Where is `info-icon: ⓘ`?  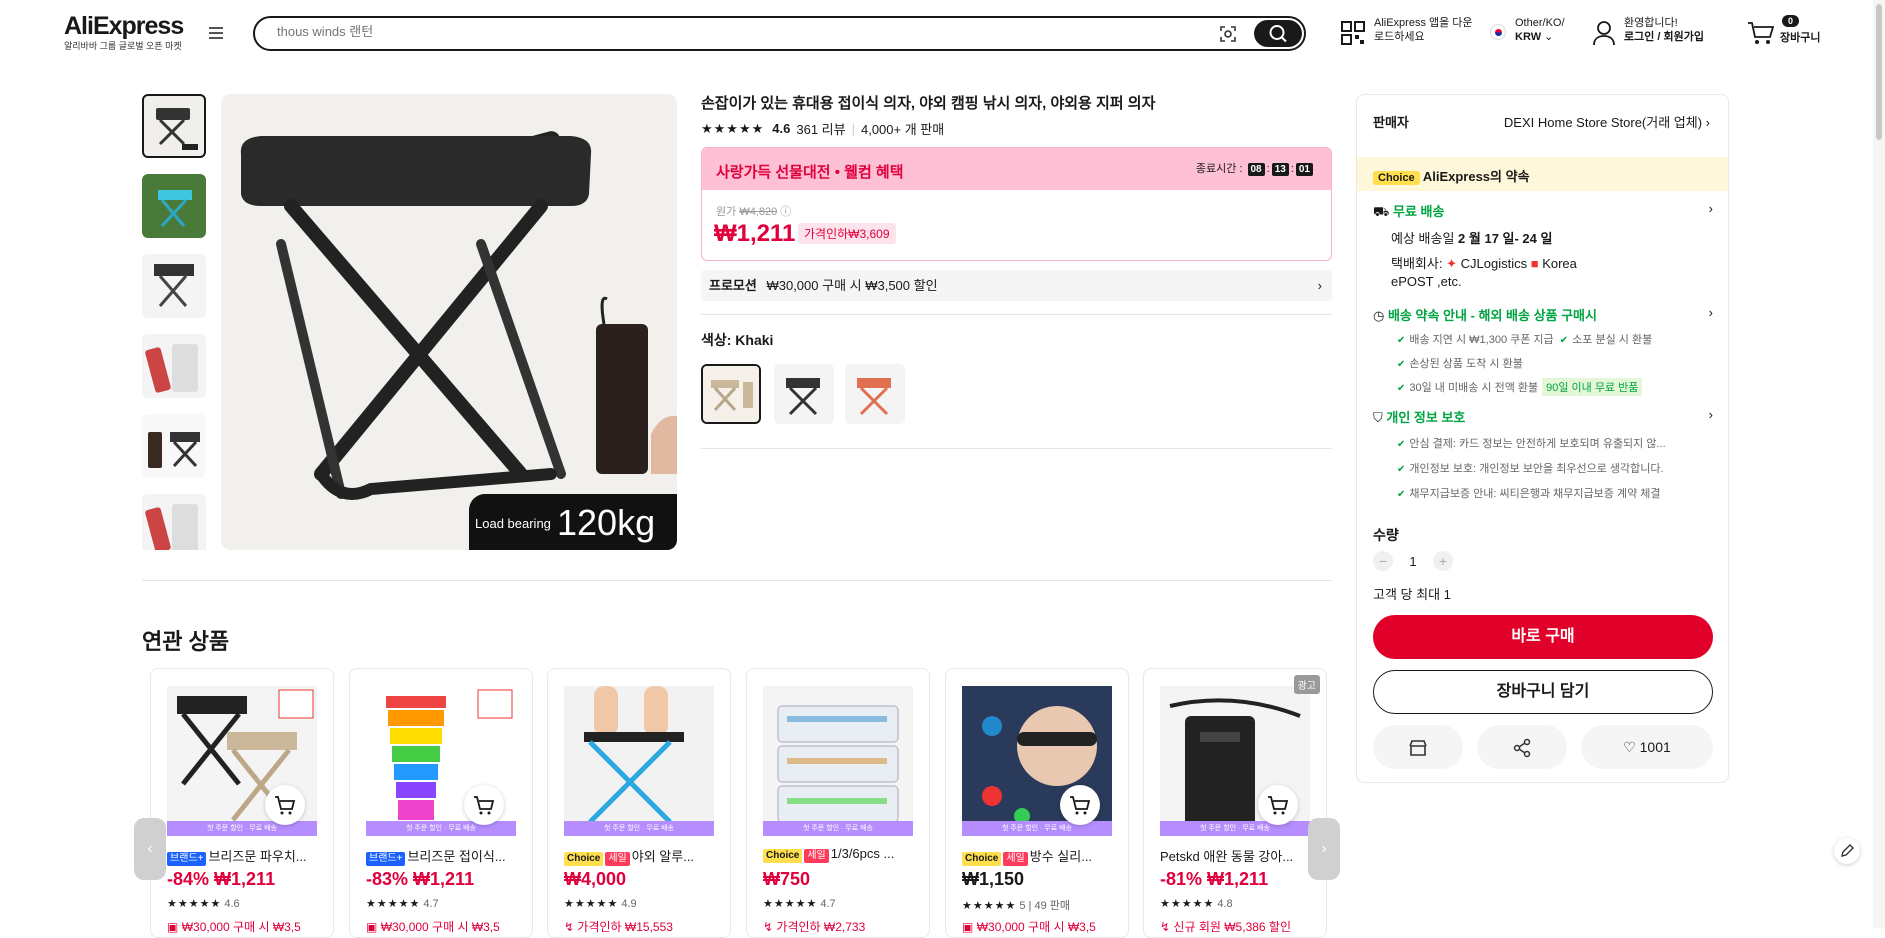
info-icon: ⓘ is located at coordinates (785, 212).